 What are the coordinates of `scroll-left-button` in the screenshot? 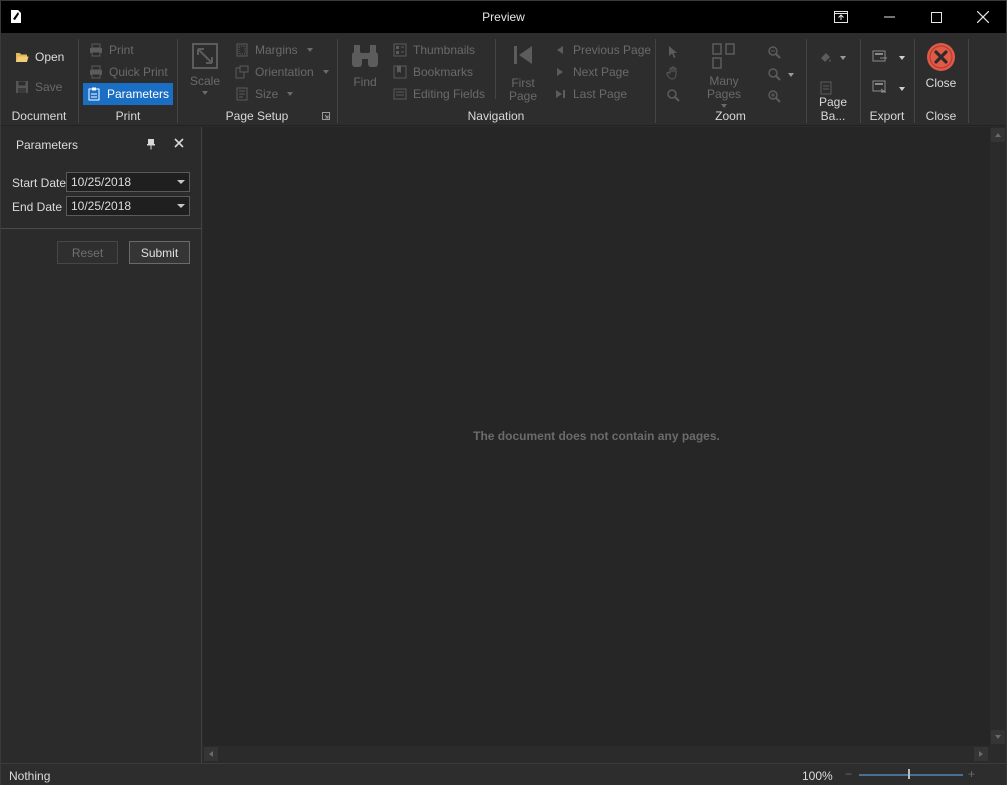 It's located at (211, 754).